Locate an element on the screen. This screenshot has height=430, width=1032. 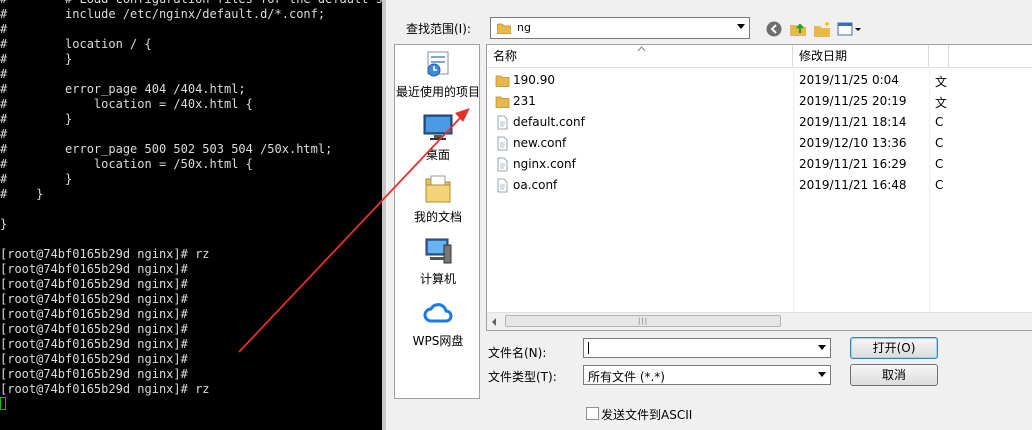
look-in-value: ng is located at coordinates (524, 27).